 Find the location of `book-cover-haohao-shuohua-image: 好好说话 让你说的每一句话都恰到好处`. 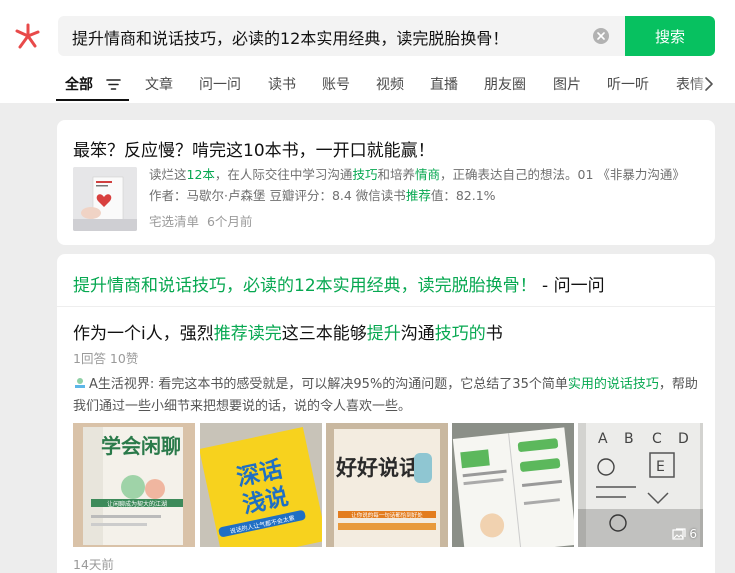

book-cover-haohao-shuohua-image: 好好说话 让你说的每一句话都恰到好处 is located at coordinates (387, 485).